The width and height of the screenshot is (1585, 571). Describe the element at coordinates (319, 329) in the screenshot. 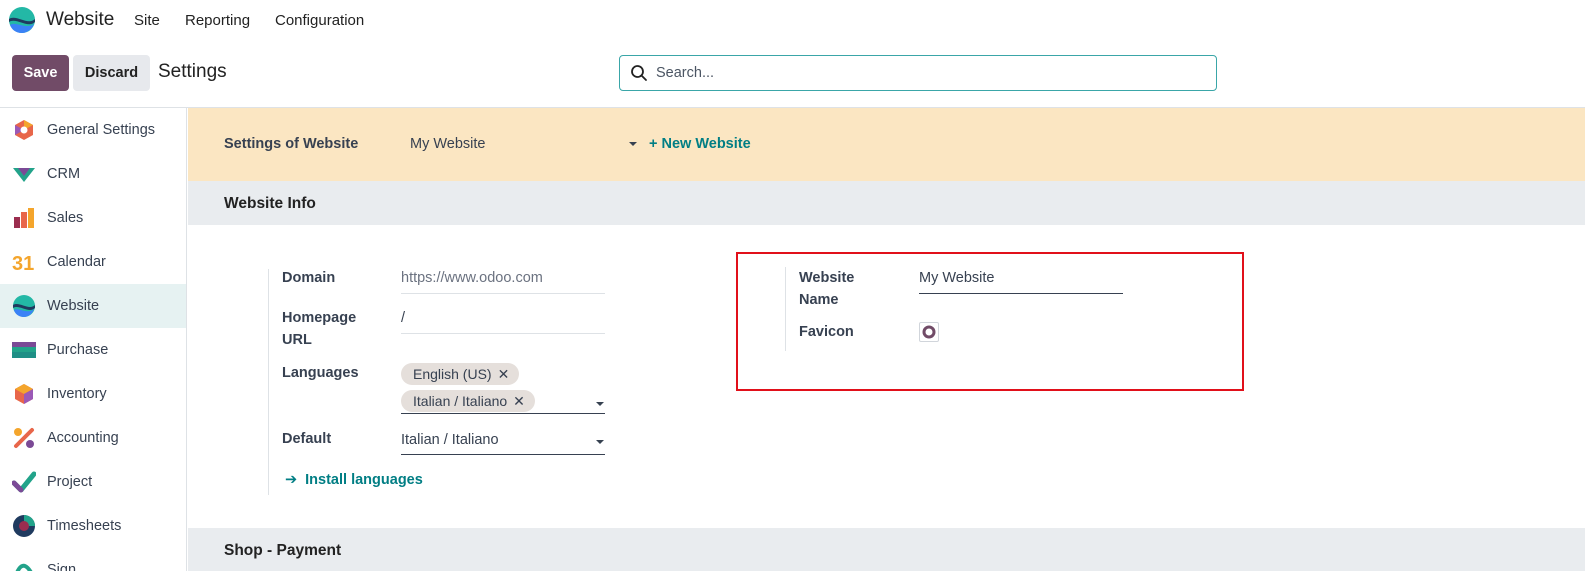

I see `homepage-url-label: Homepage URL` at that location.